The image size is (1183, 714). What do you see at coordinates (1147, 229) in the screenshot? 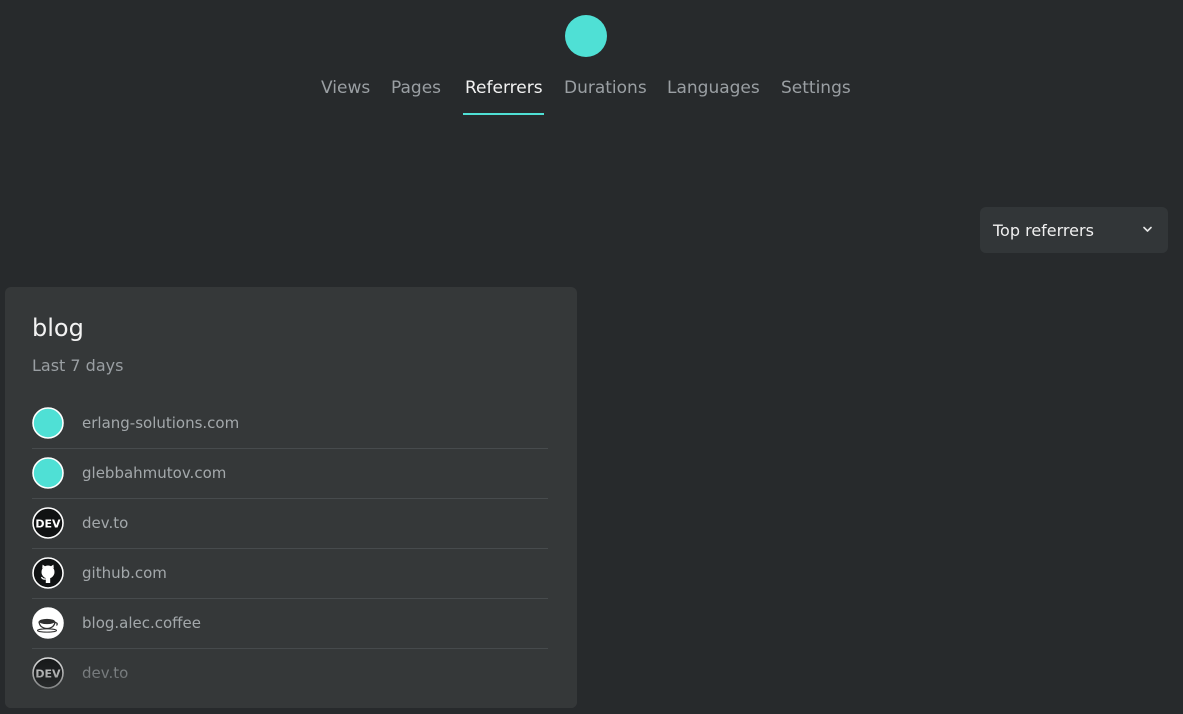
I see `chevron-down-icon` at bounding box center [1147, 229].